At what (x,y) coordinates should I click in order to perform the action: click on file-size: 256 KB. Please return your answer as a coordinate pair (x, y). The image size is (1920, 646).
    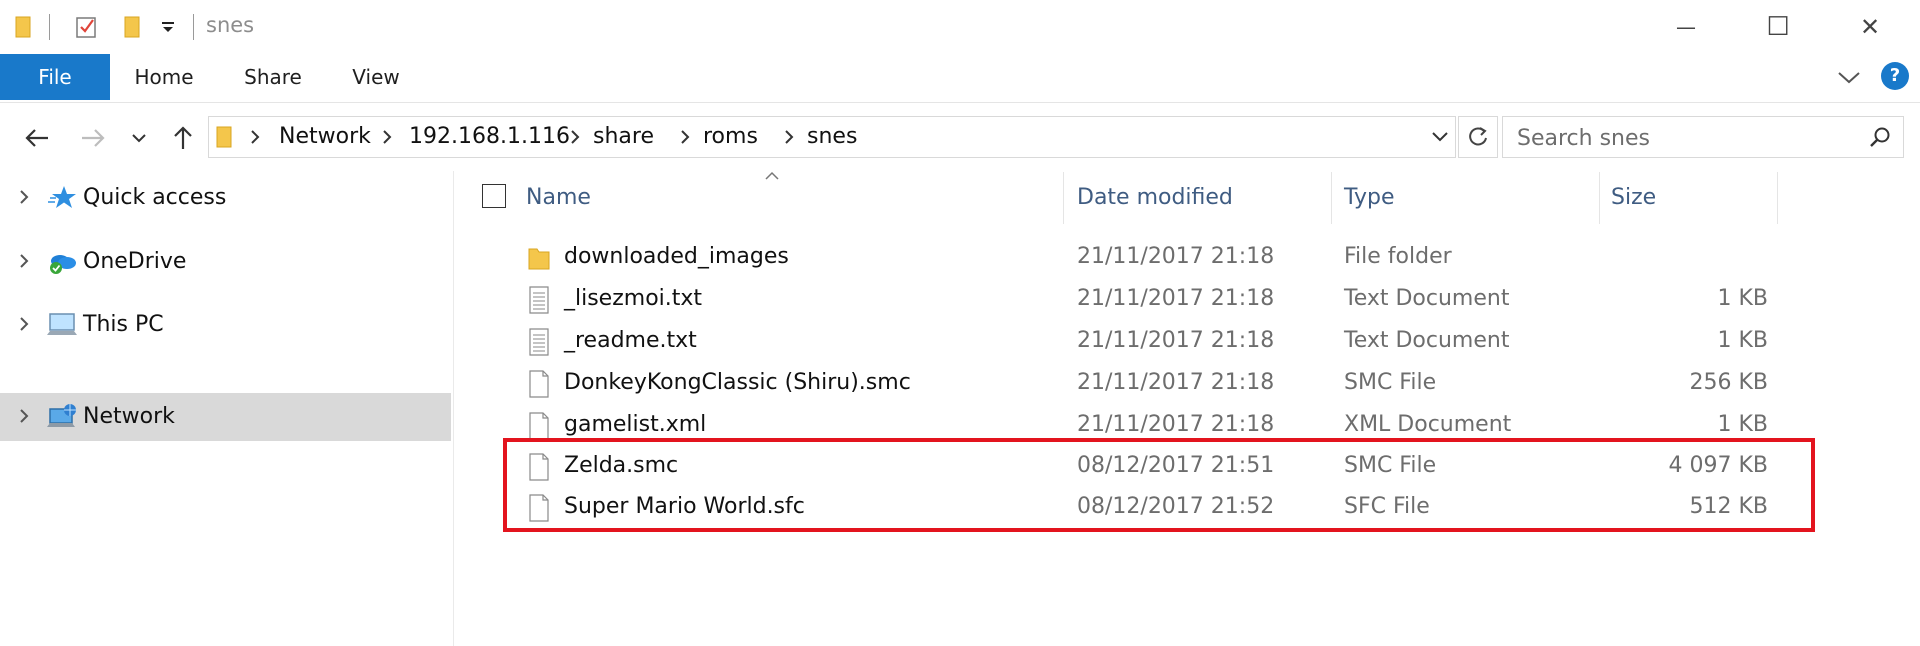
    Looking at the image, I should click on (1728, 382).